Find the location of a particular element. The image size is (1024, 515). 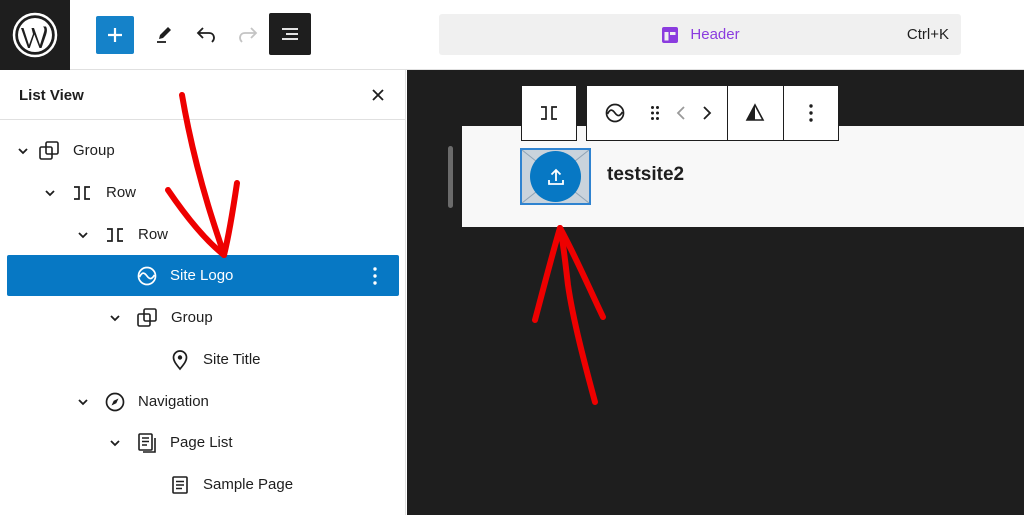

editor-top-bar: Header Ctrl+K is located at coordinates (512, 35).